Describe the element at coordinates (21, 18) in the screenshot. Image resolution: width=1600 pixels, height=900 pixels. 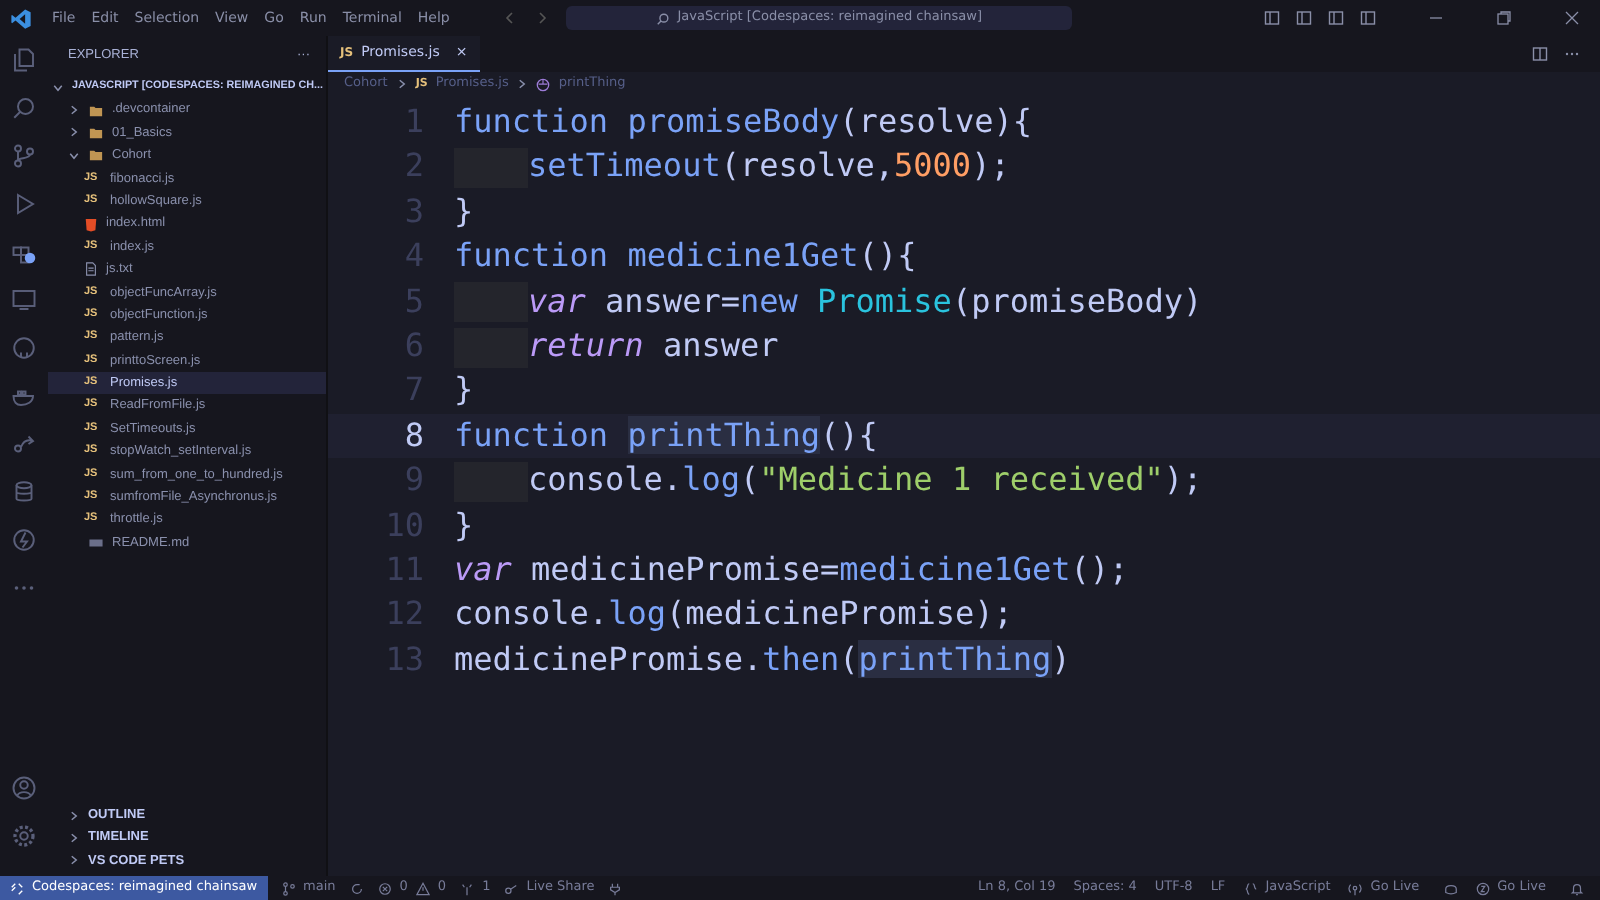
I see `app-logo-icon` at that location.